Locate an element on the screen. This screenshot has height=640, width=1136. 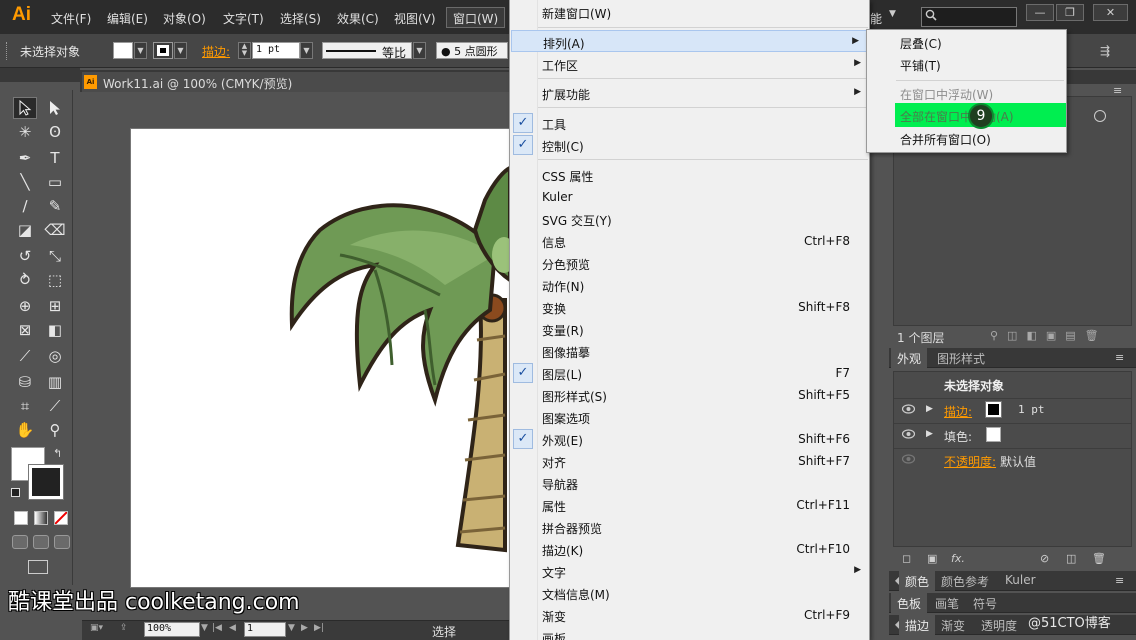
type-tool-icon: T is located at coordinates (55, 158).